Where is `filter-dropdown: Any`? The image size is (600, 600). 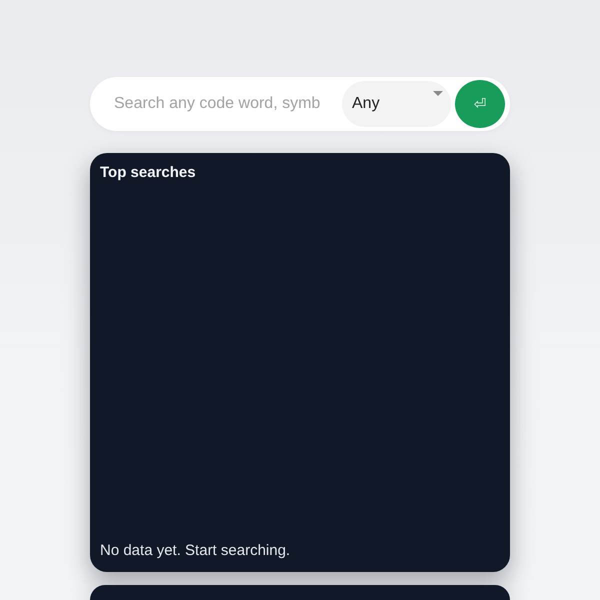 filter-dropdown: Any is located at coordinates (396, 104).